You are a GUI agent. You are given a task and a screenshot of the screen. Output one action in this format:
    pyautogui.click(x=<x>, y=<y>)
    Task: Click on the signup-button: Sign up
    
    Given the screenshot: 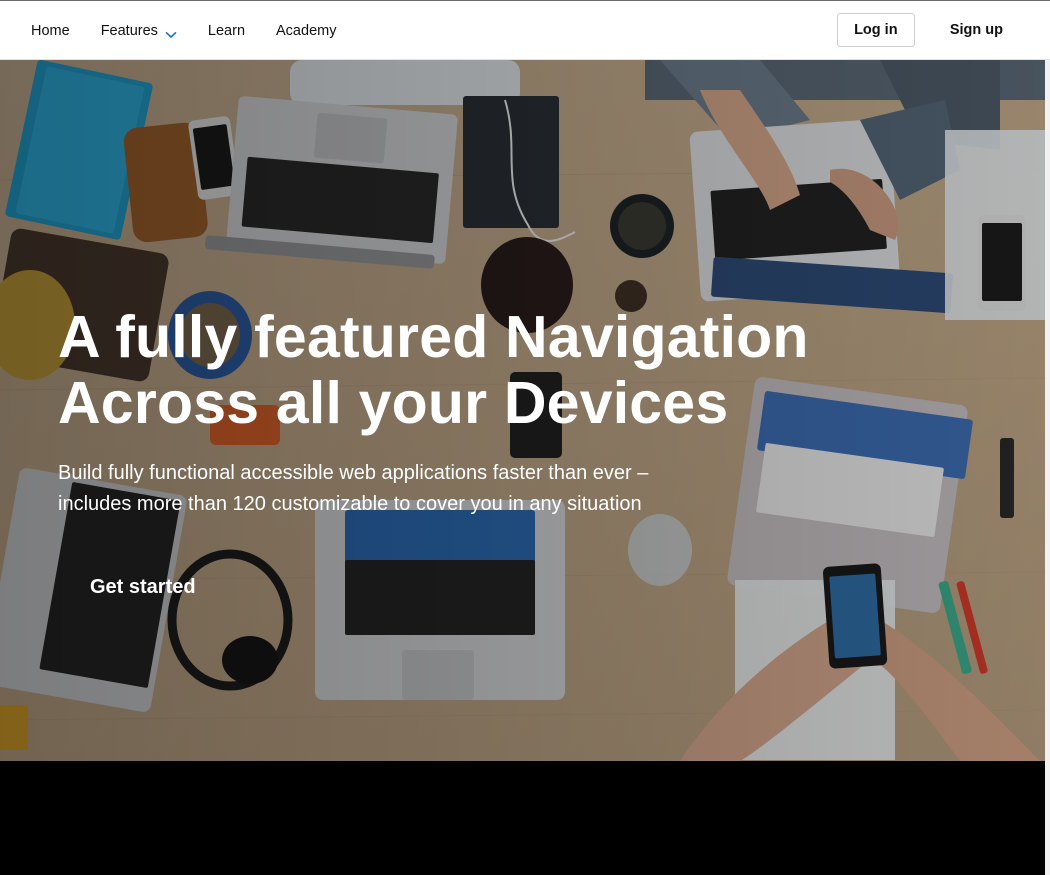 What is the action you would take?
    pyautogui.click(x=976, y=30)
    